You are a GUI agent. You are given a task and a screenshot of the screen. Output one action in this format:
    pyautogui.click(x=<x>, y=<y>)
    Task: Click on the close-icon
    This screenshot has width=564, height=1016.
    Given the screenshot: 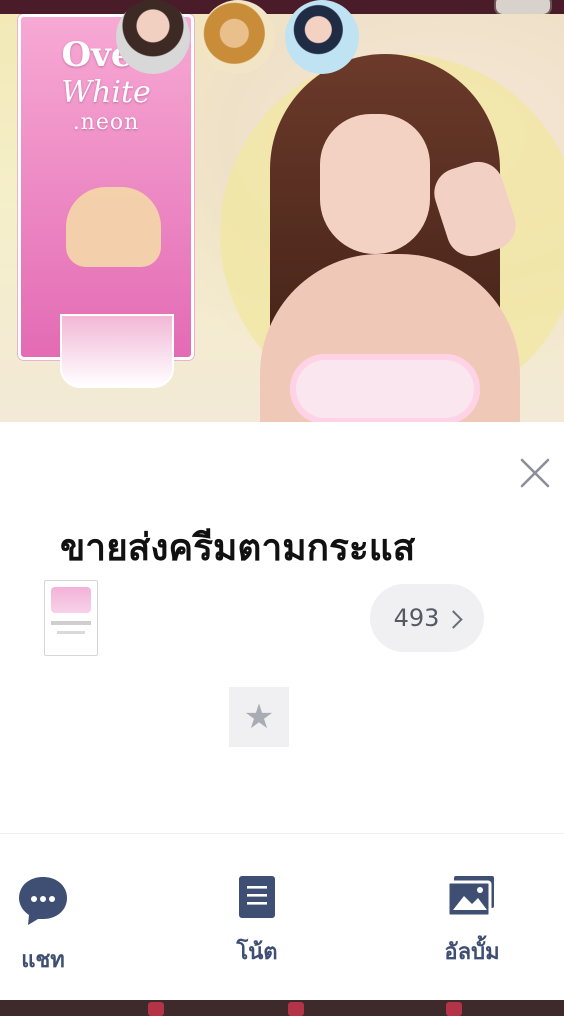 What is the action you would take?
    pyautogui.click(x=535, y=473)
    